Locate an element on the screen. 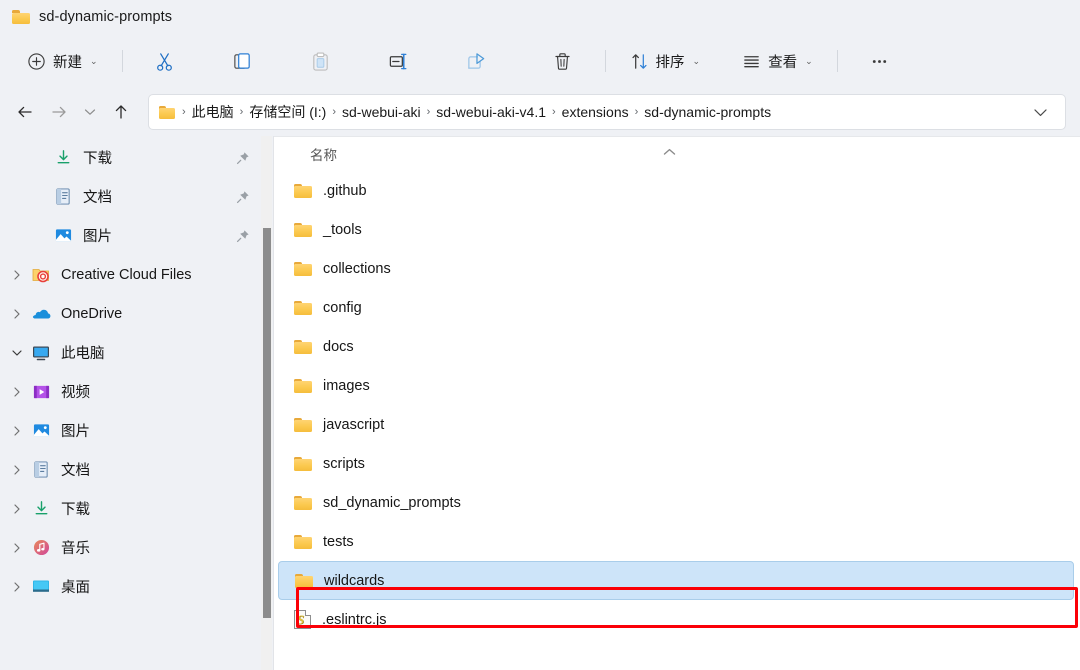  rename-button is located at coordinates (399, 61).